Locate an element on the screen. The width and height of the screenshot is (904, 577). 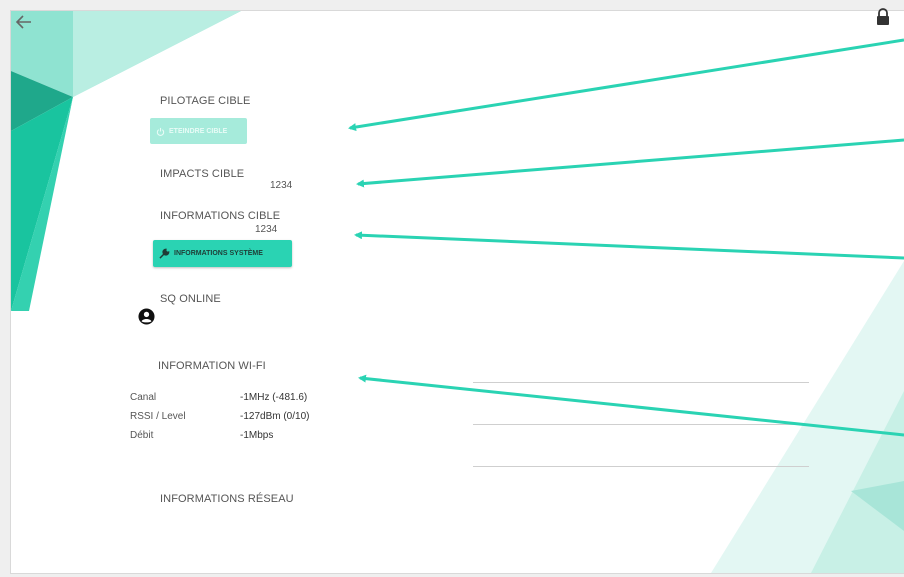
lock-icon is located at coordinates (883, 16).